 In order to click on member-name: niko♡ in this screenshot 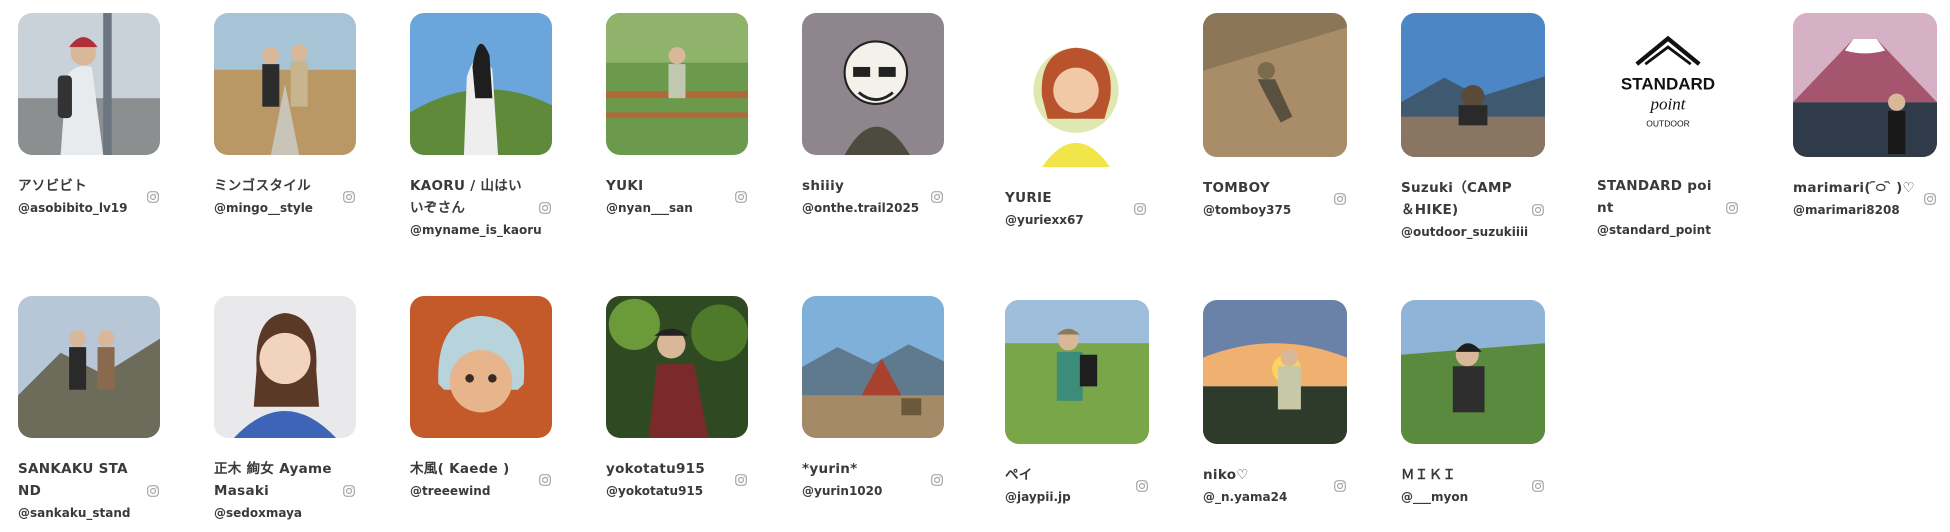, I will do `click(1226, 475)`.